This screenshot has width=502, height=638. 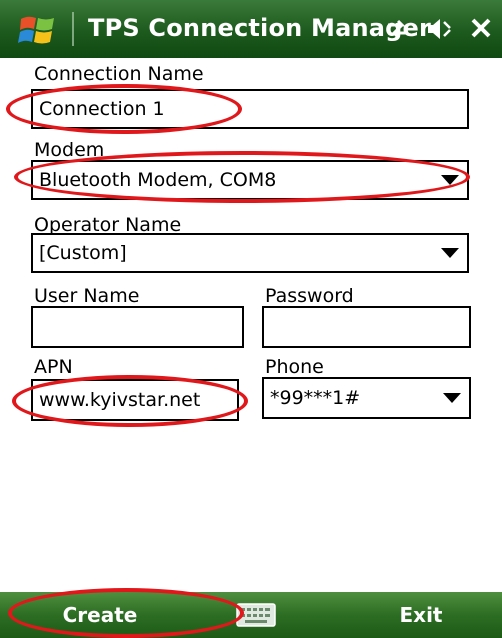 What do you see at coordinates (73, 29) in the screenshot?
I see `title-separator` at bounding box center [73, 29].